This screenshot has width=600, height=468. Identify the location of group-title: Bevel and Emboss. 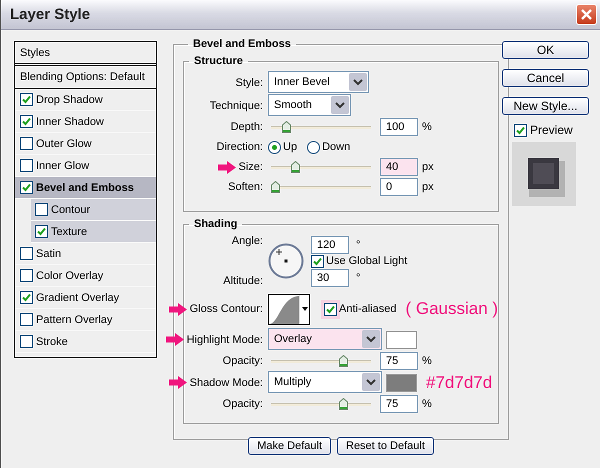
(242, 44).